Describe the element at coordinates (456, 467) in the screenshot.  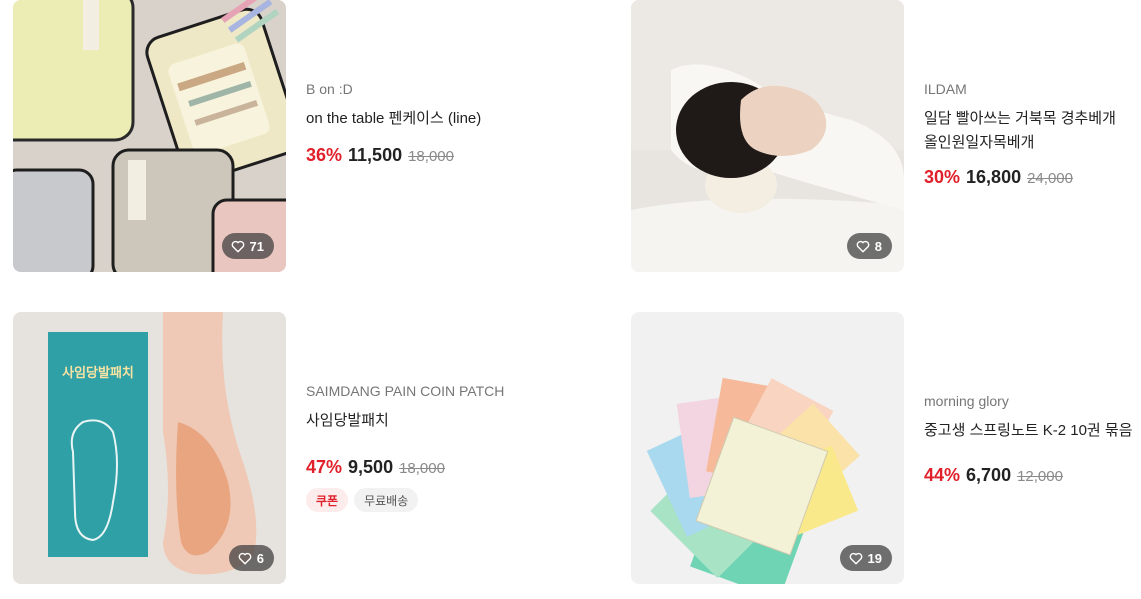
I see `price-row: 47% 9,500 18,000` at that location.